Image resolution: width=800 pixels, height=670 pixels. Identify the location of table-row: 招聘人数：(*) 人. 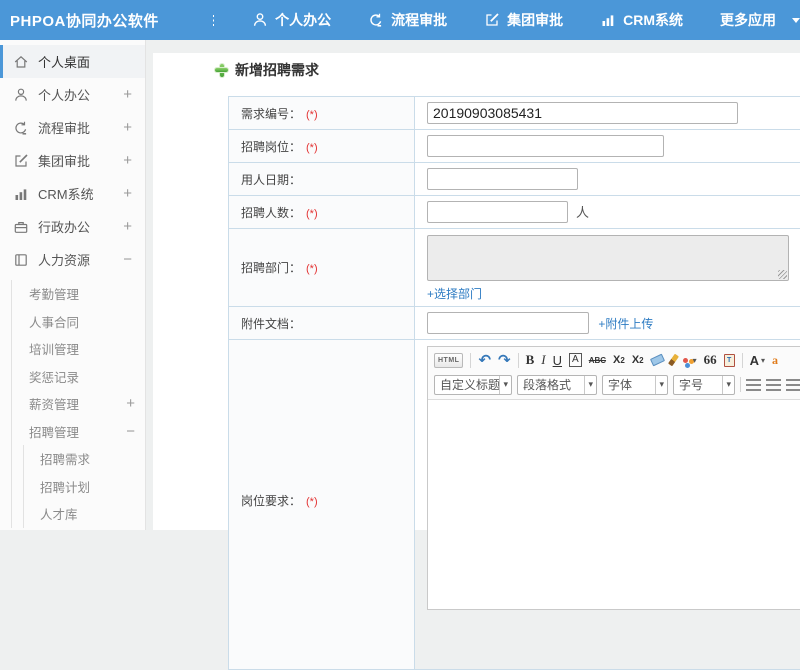
(514, 212).